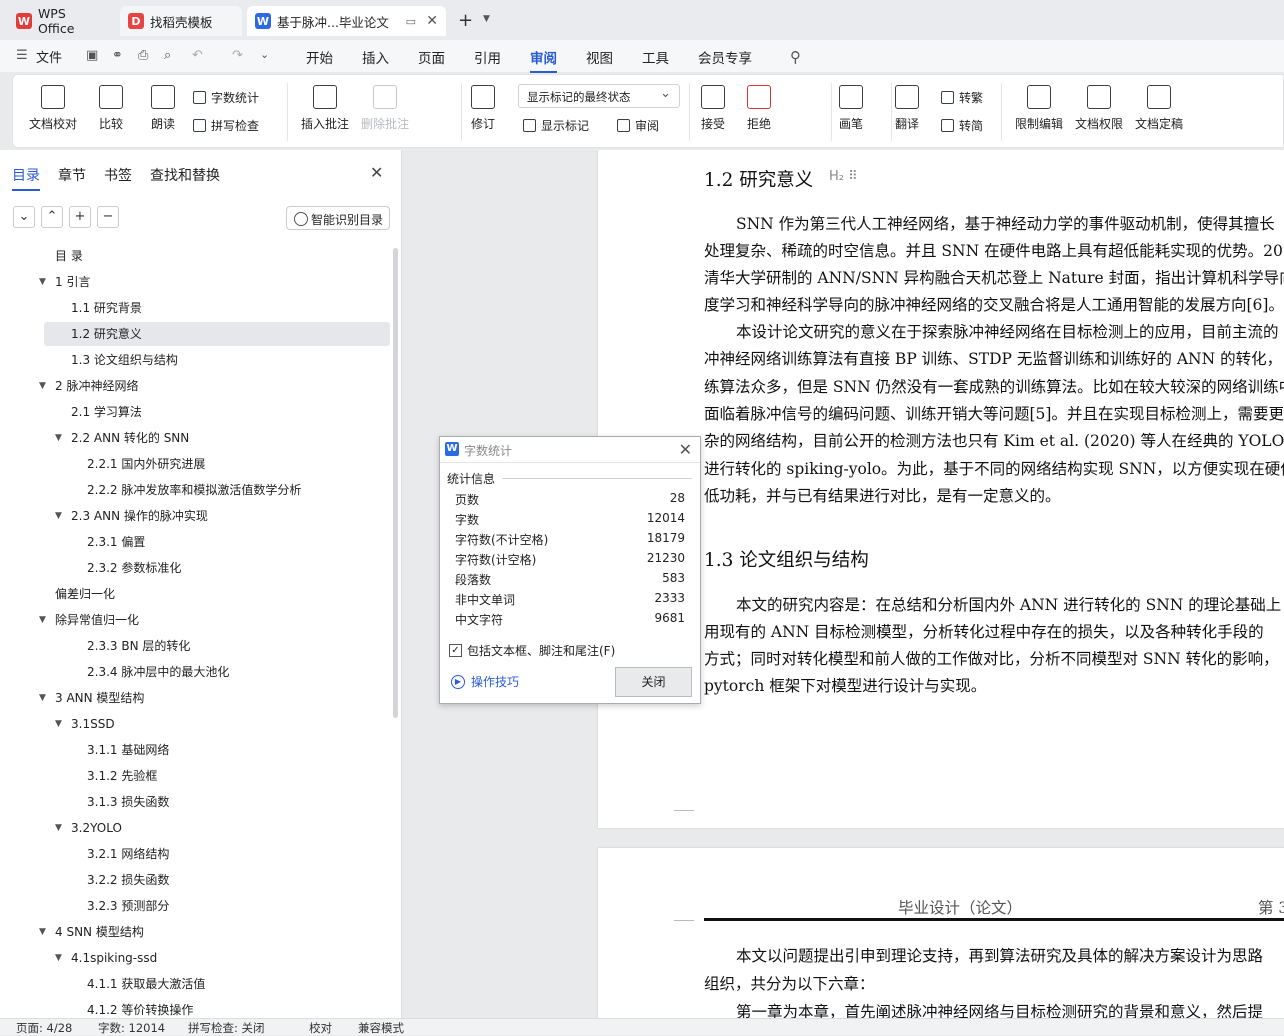  Describe the element at coordinates (237, 55) in the screenshot. I see `redo-icon: ↷` at that location.